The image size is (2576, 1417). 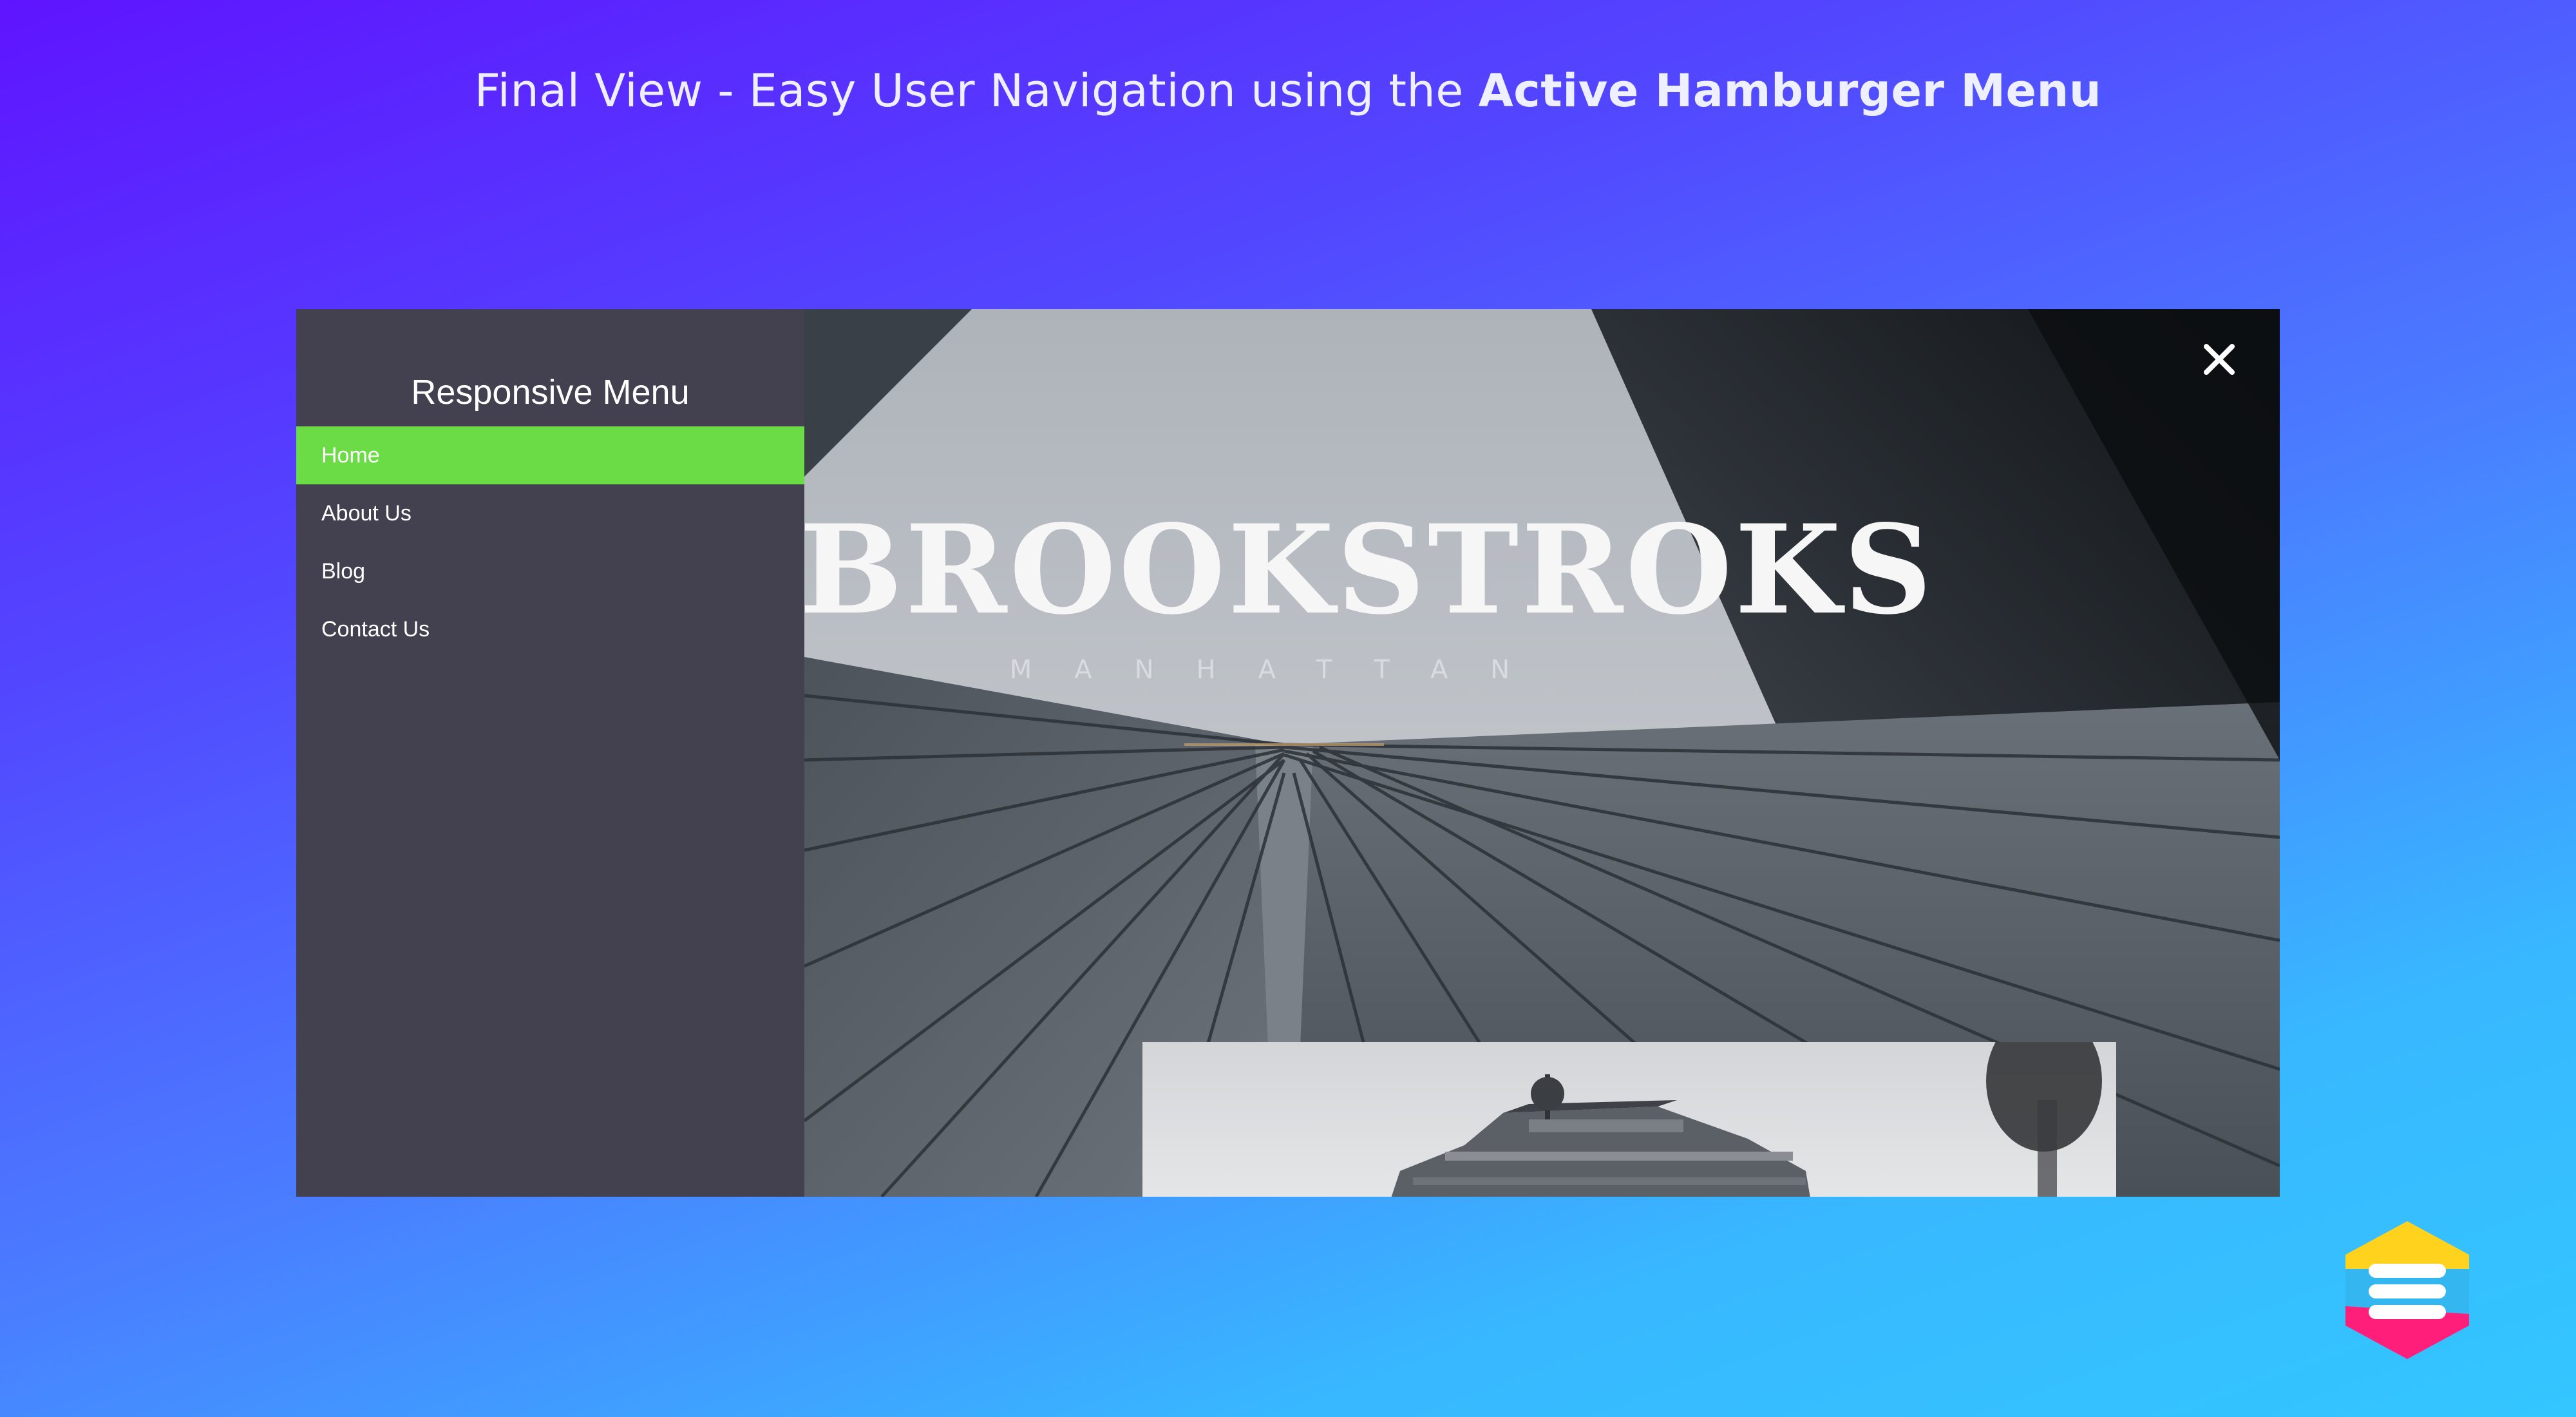 I want to click on hamburger-menu-logo-icon, so click(x=2408, y=1289).